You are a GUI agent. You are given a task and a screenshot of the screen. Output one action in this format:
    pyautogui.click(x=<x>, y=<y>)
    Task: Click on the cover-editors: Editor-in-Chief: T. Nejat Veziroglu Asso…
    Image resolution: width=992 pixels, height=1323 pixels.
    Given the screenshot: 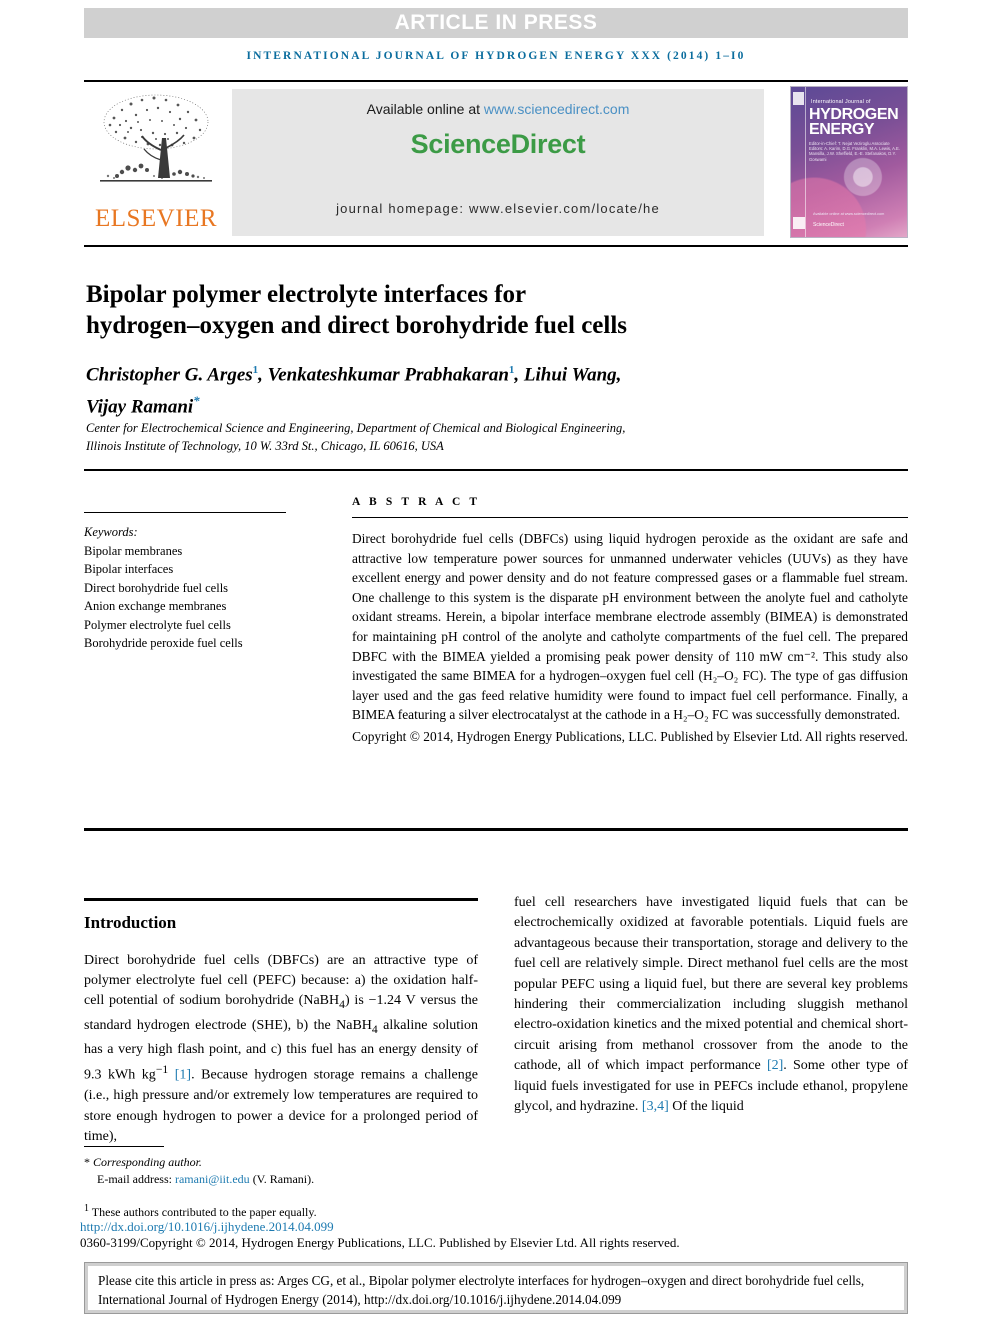 What is the action you would take?
    pyautogui.click(x=854, y=151)
    